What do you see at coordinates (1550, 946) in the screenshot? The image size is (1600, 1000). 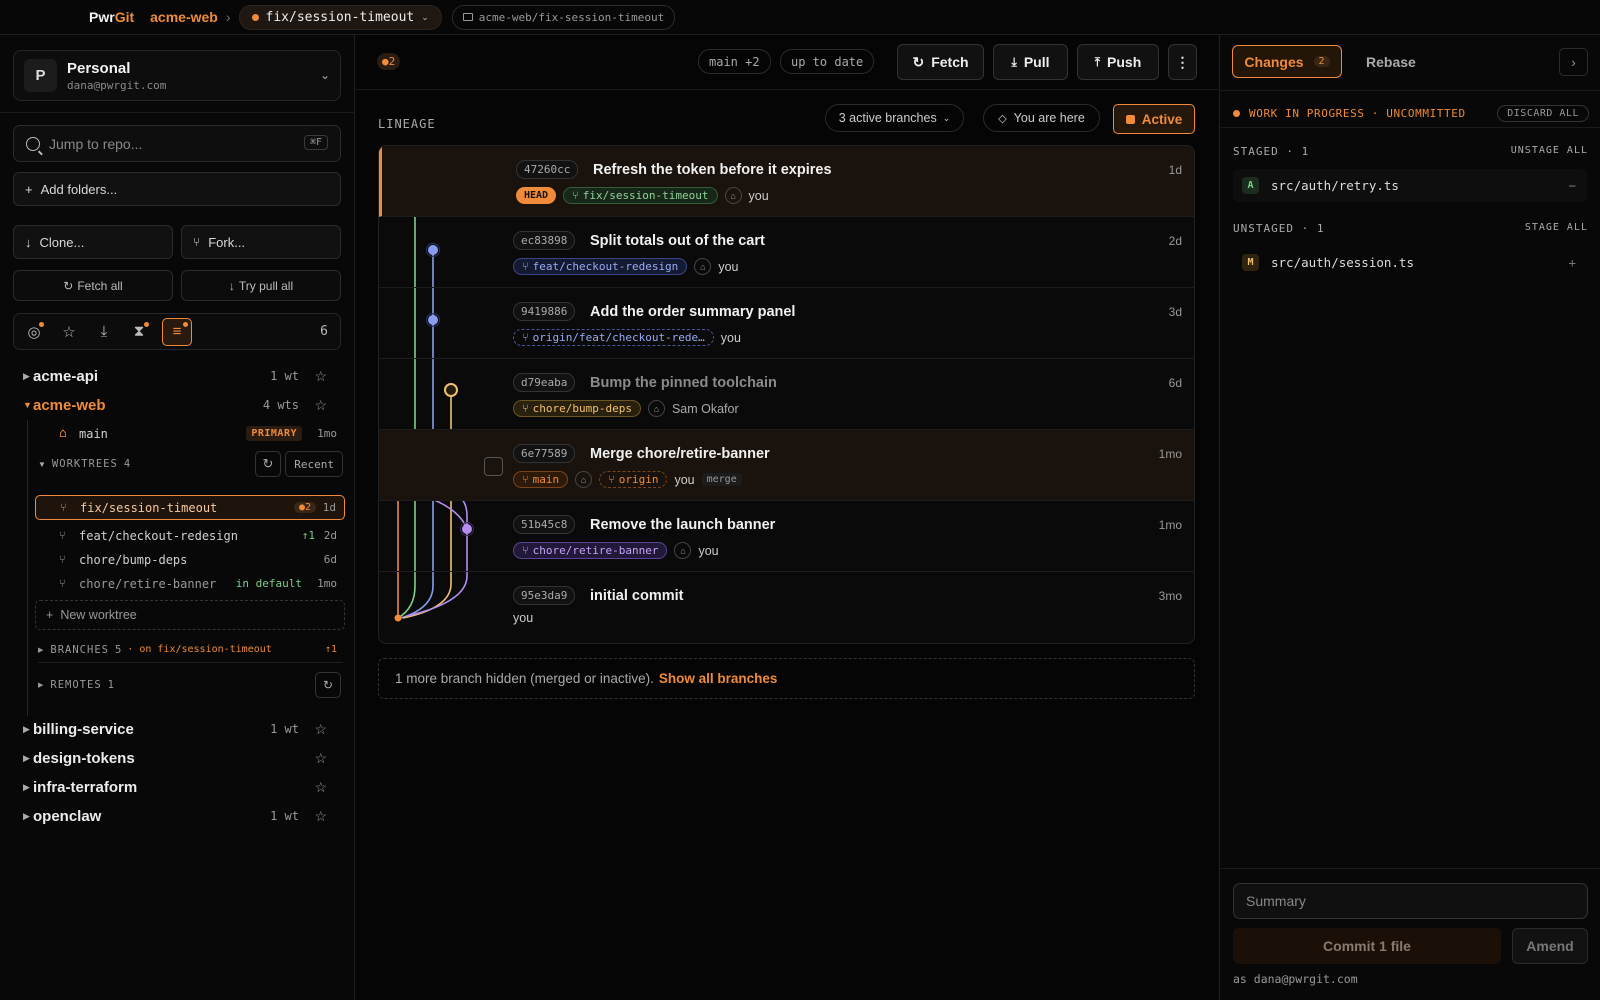 I see `amend-button: Amend` at bounding box center [1550, 946].